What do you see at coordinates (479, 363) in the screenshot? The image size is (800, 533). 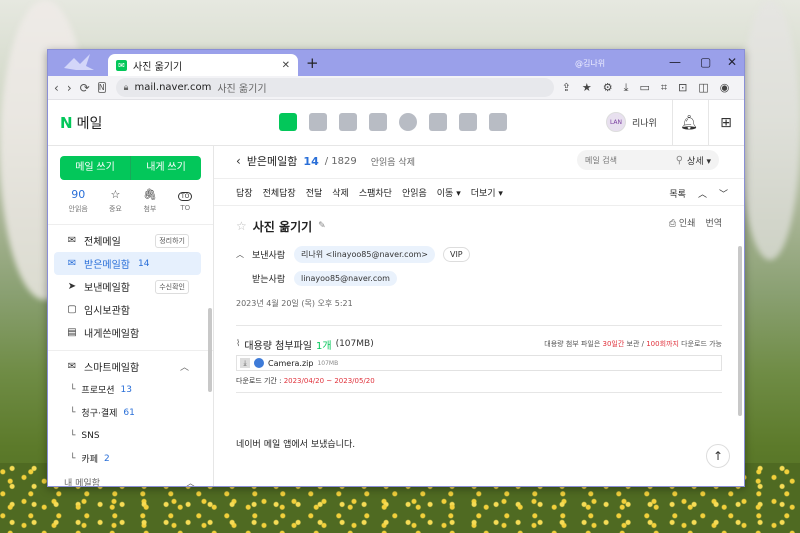 I see `attachment-file: ⤓ Camera.zip 107MB` at bounding box center [479, 363].